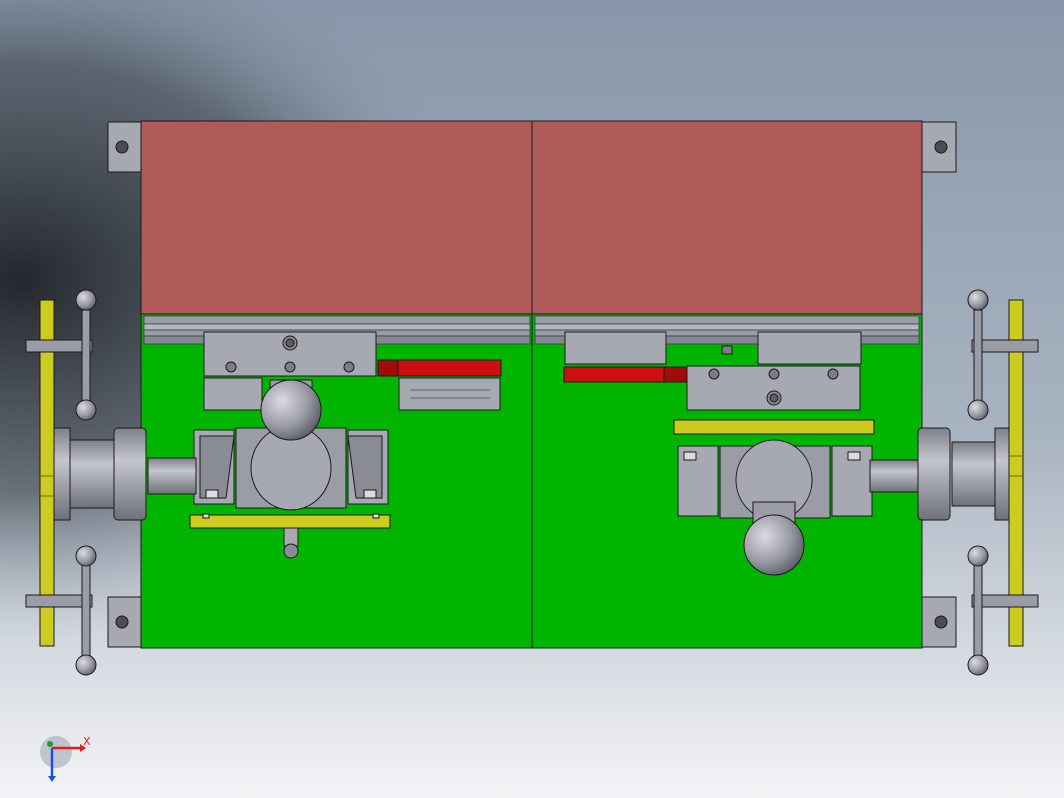 Image resolution: width=1064 pixels, height=798 pixels. What do you see at coordinates (87, 741) in the screenshot?
I see `triad-x-label: X` at bounding box center [87, 741].